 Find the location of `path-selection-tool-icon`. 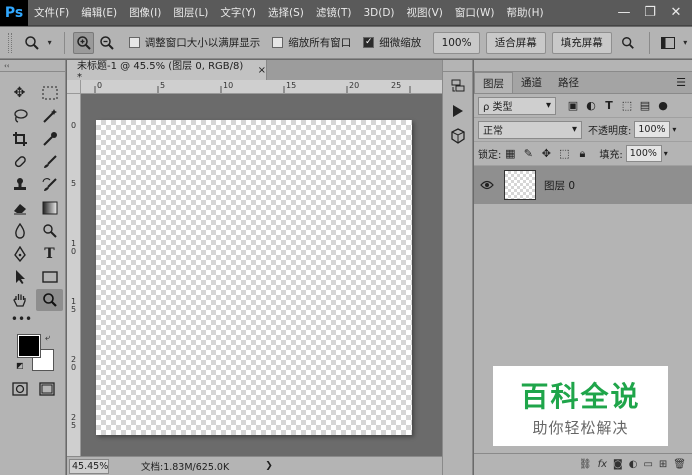

path-selection-tool-icon is located at coordinates (19, 277).